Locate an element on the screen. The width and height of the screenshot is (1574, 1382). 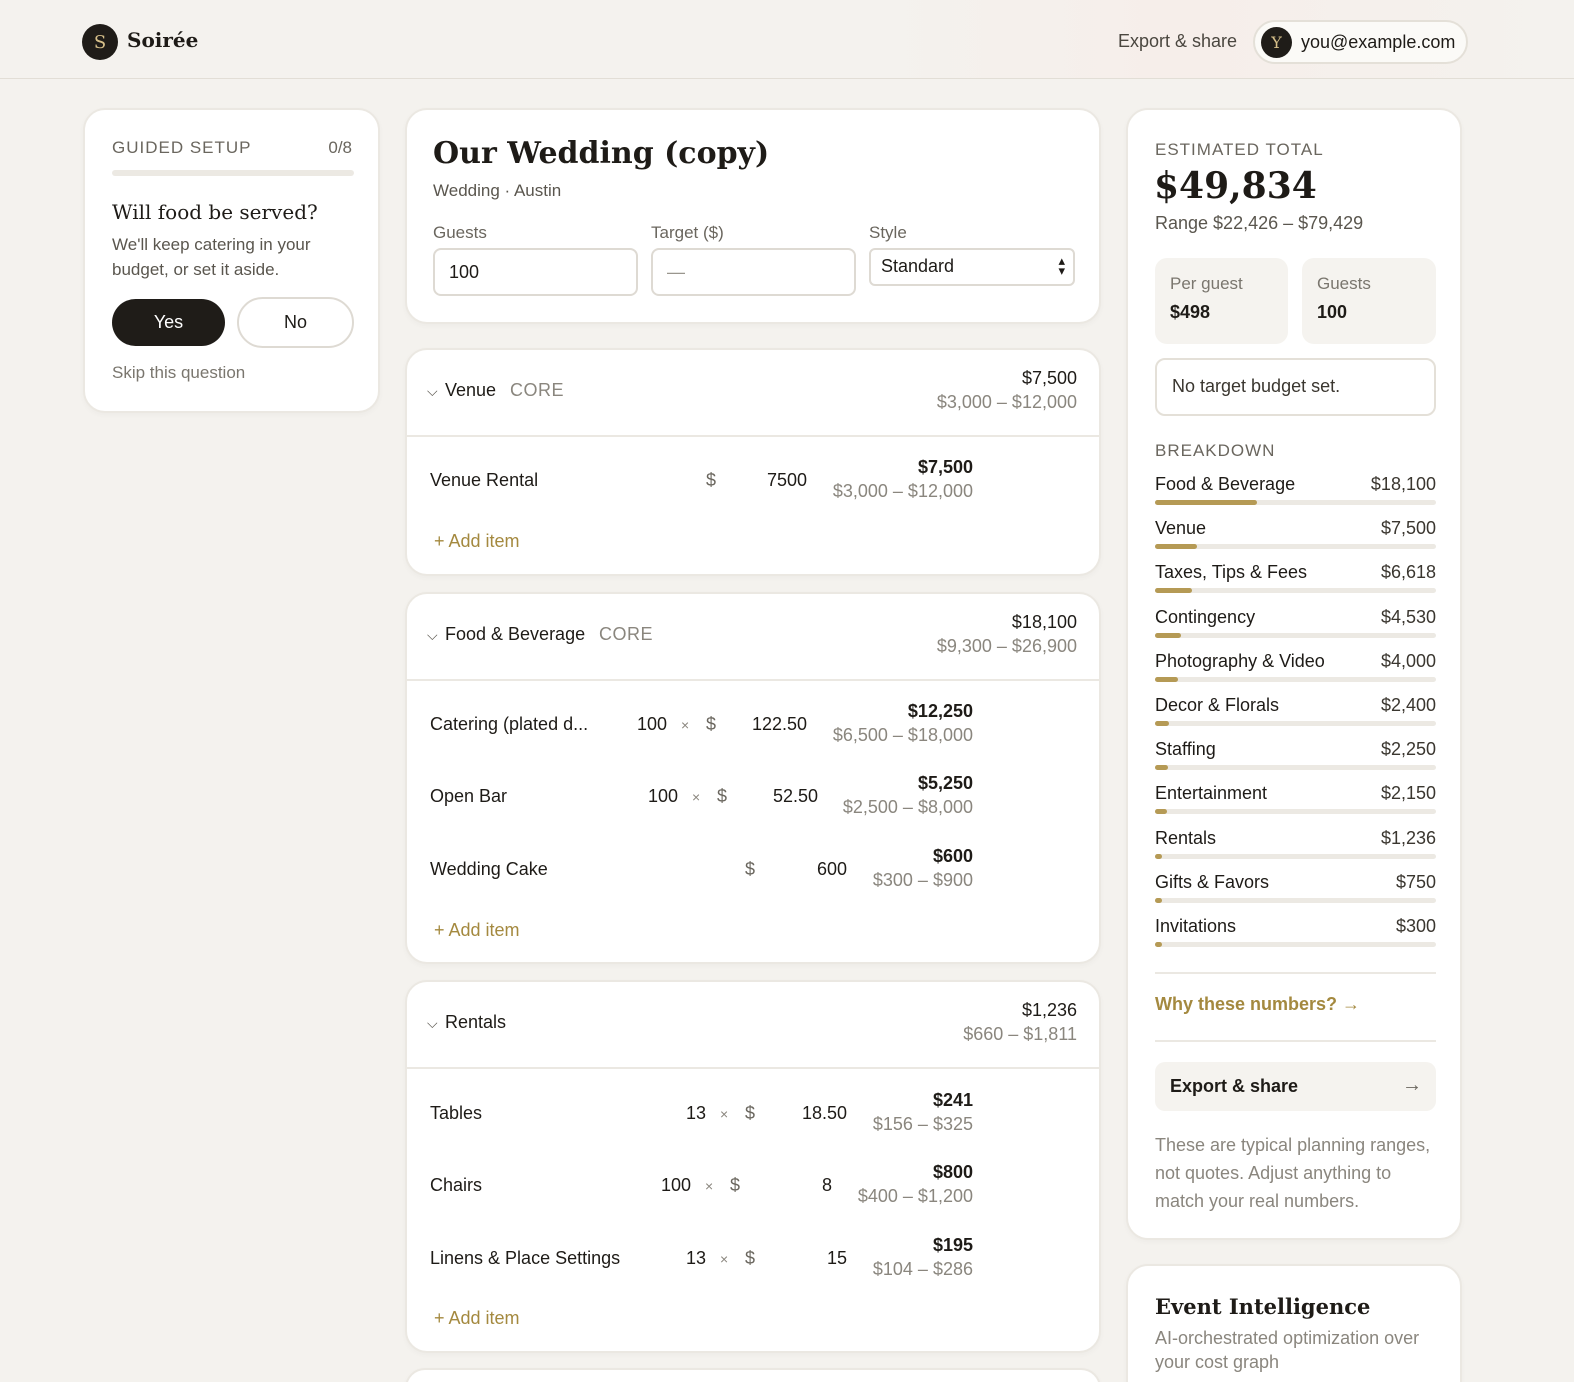
no-button: No is located at coordinates (295, 322).